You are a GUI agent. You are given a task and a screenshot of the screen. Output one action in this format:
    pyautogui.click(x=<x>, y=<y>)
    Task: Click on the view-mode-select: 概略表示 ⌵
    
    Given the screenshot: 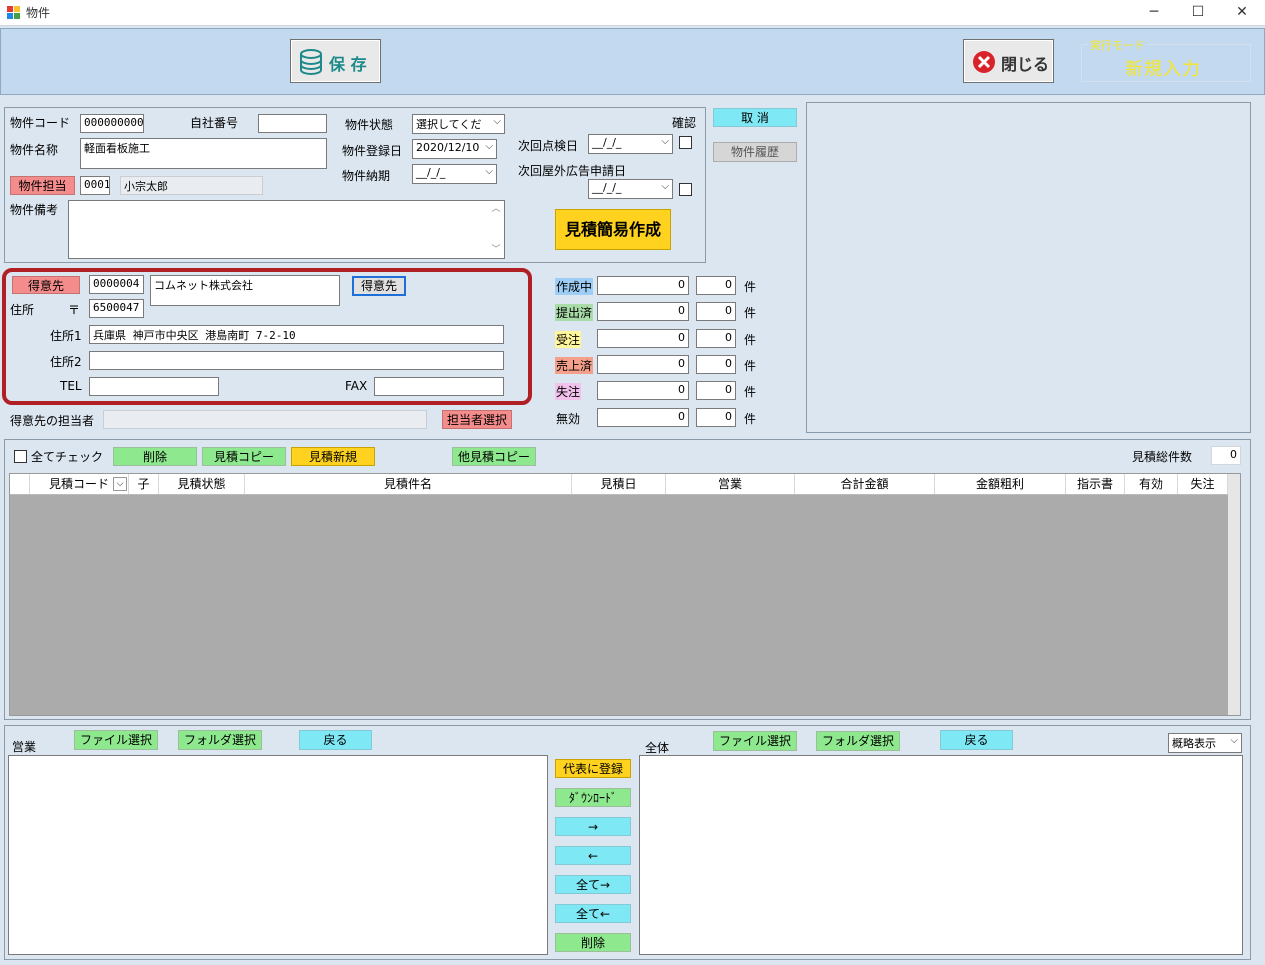 What is the action you would take?
    pyautogui.click(x=1205, y=743)
    